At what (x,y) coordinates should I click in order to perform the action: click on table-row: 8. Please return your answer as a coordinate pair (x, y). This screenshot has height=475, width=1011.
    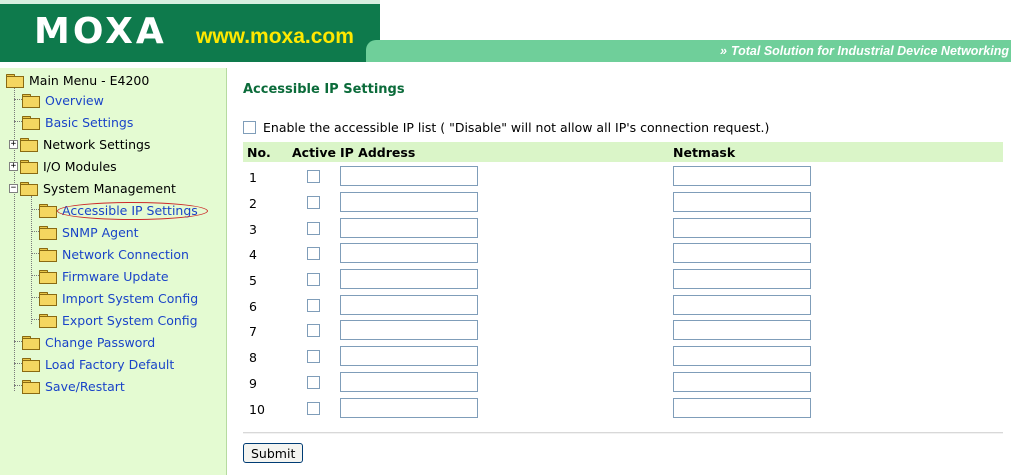
    Looking at the image, I should click on (623, 356).